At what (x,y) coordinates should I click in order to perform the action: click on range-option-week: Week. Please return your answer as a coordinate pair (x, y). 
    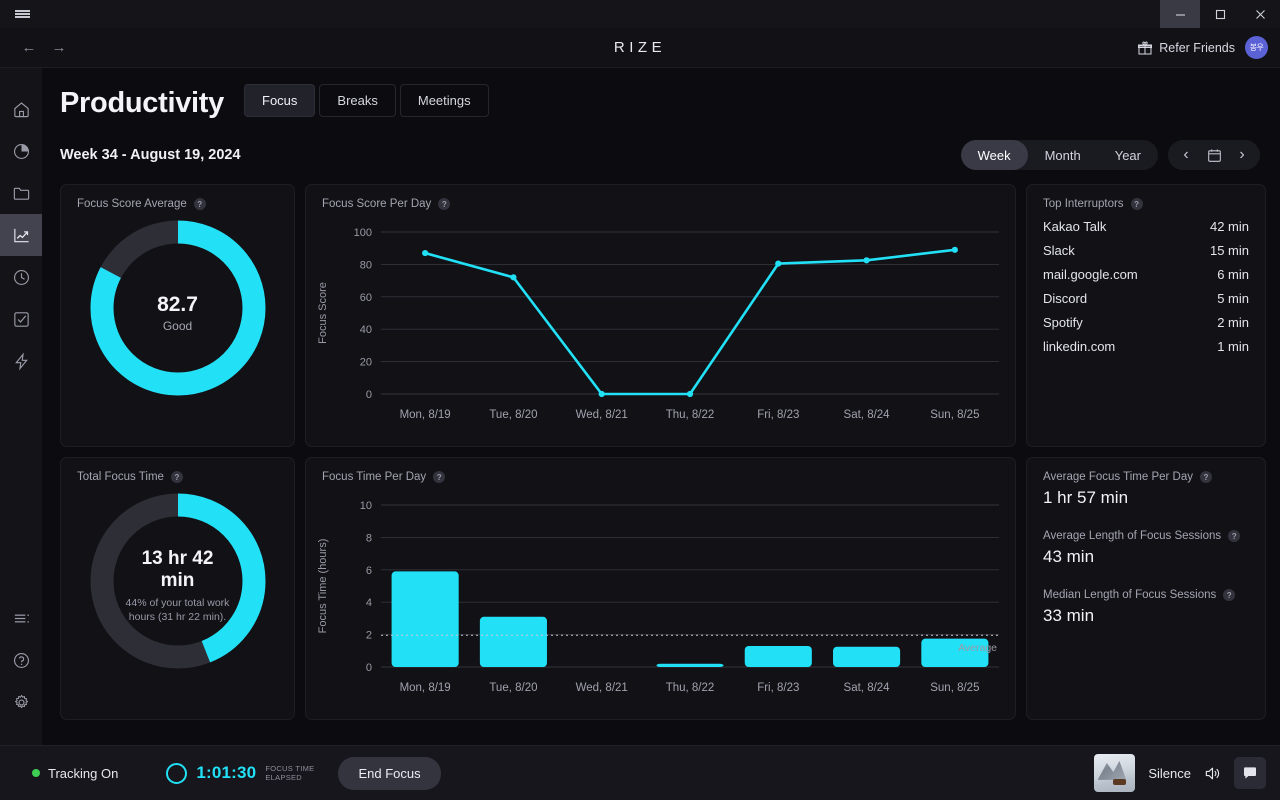
    Looking at the image, I should click on (994, 155).